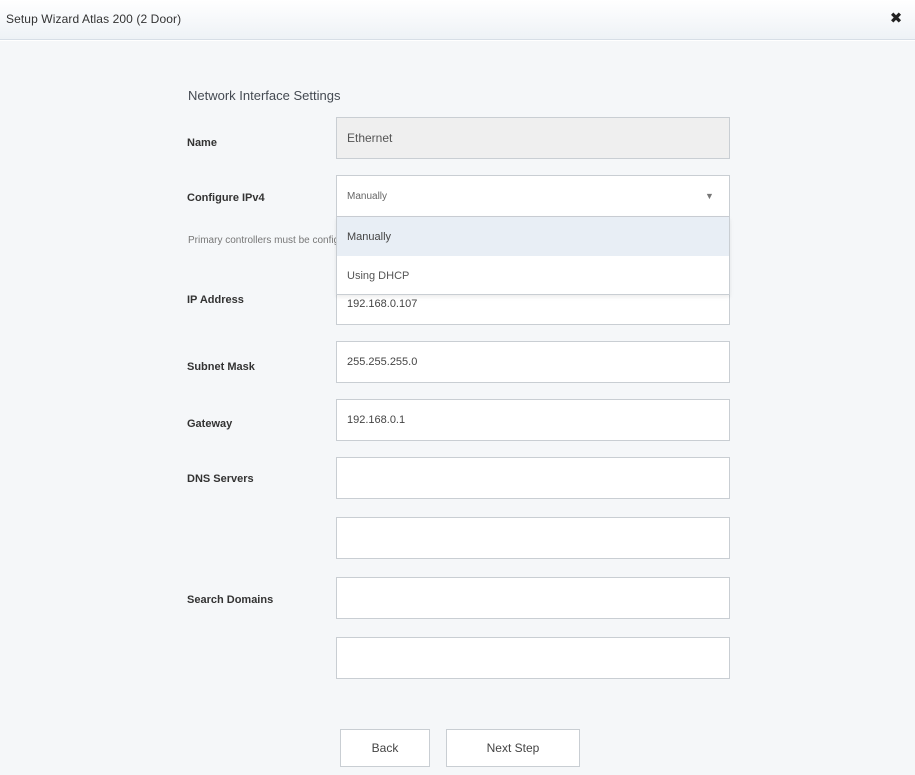 This screenshot has width=915, height=775. Describe the element at coordinates (210, 424) in the screenshot. I see `gateway-label: Gateway` at that location.